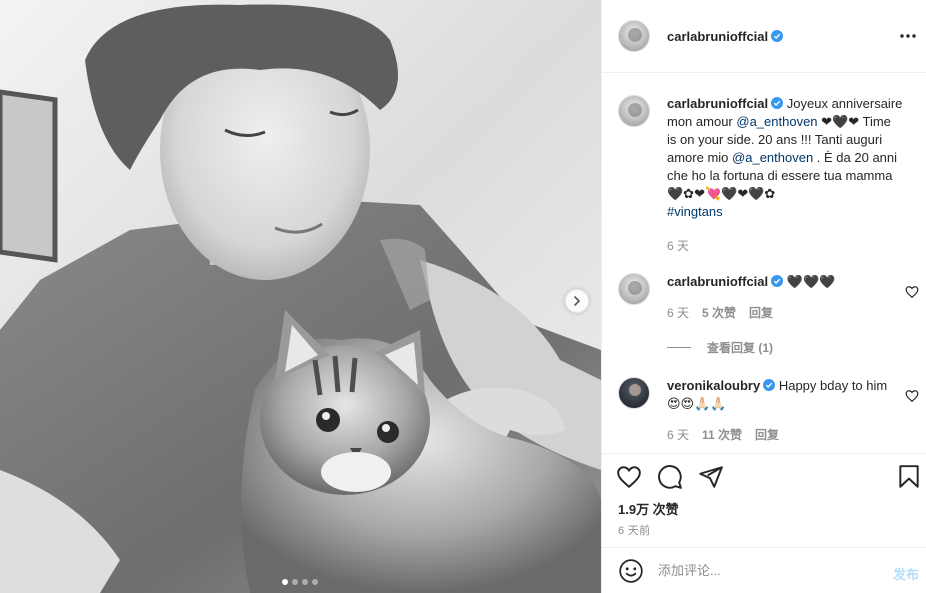 The width and height of the screenshot is (926, 593). I want to click on caption-time: 6 天, so click(678, 246).